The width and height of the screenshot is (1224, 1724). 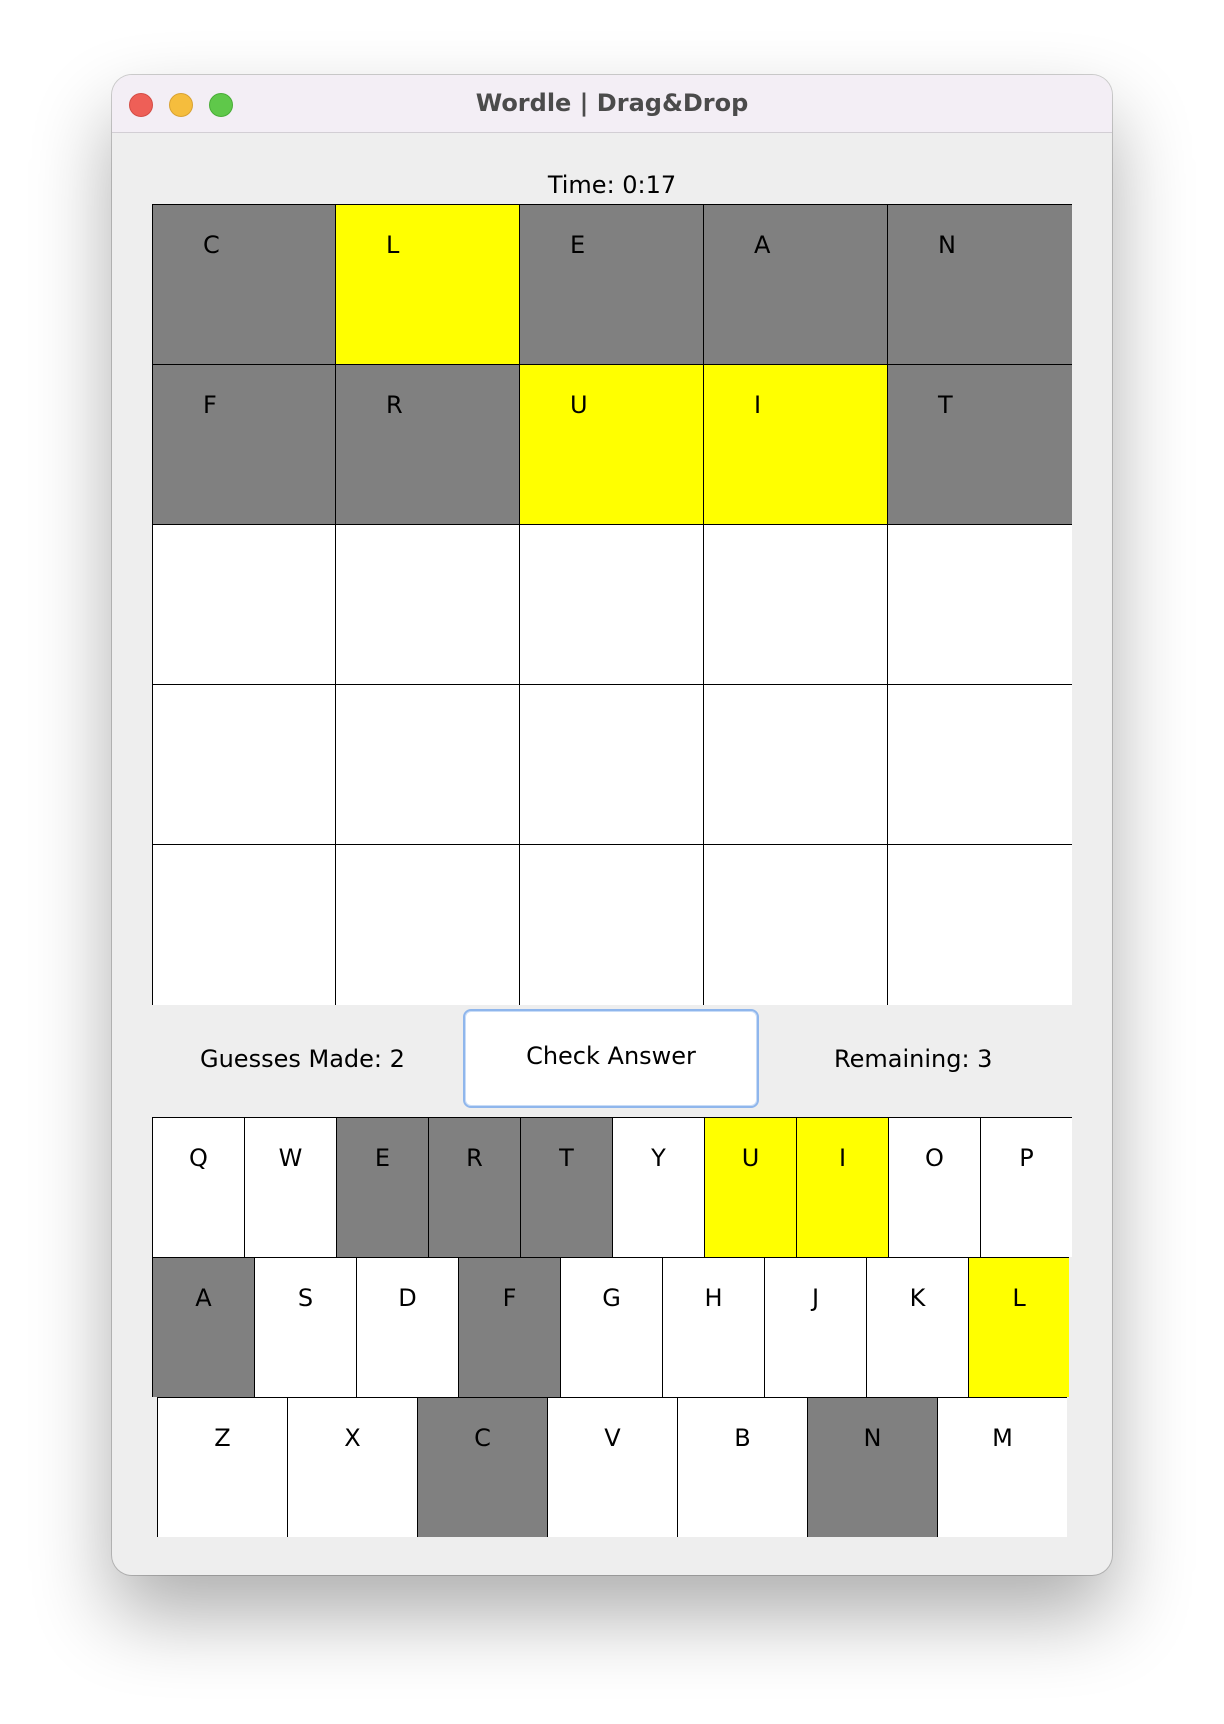 I want to click on key-l: L, so click(x=1018, y=1327).